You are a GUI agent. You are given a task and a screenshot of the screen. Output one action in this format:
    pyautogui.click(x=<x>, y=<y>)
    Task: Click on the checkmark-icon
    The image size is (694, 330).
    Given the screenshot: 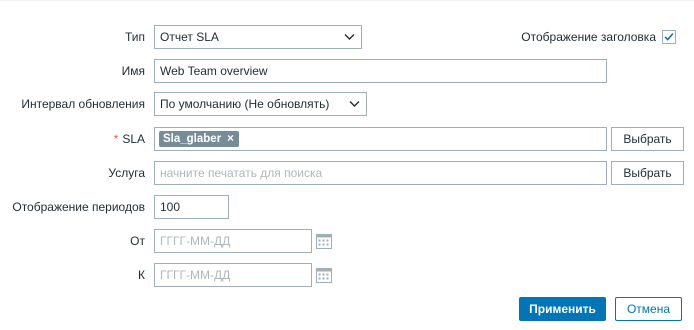 What is the action you would take?
    pyautogui.click(x=669, y=37)
    